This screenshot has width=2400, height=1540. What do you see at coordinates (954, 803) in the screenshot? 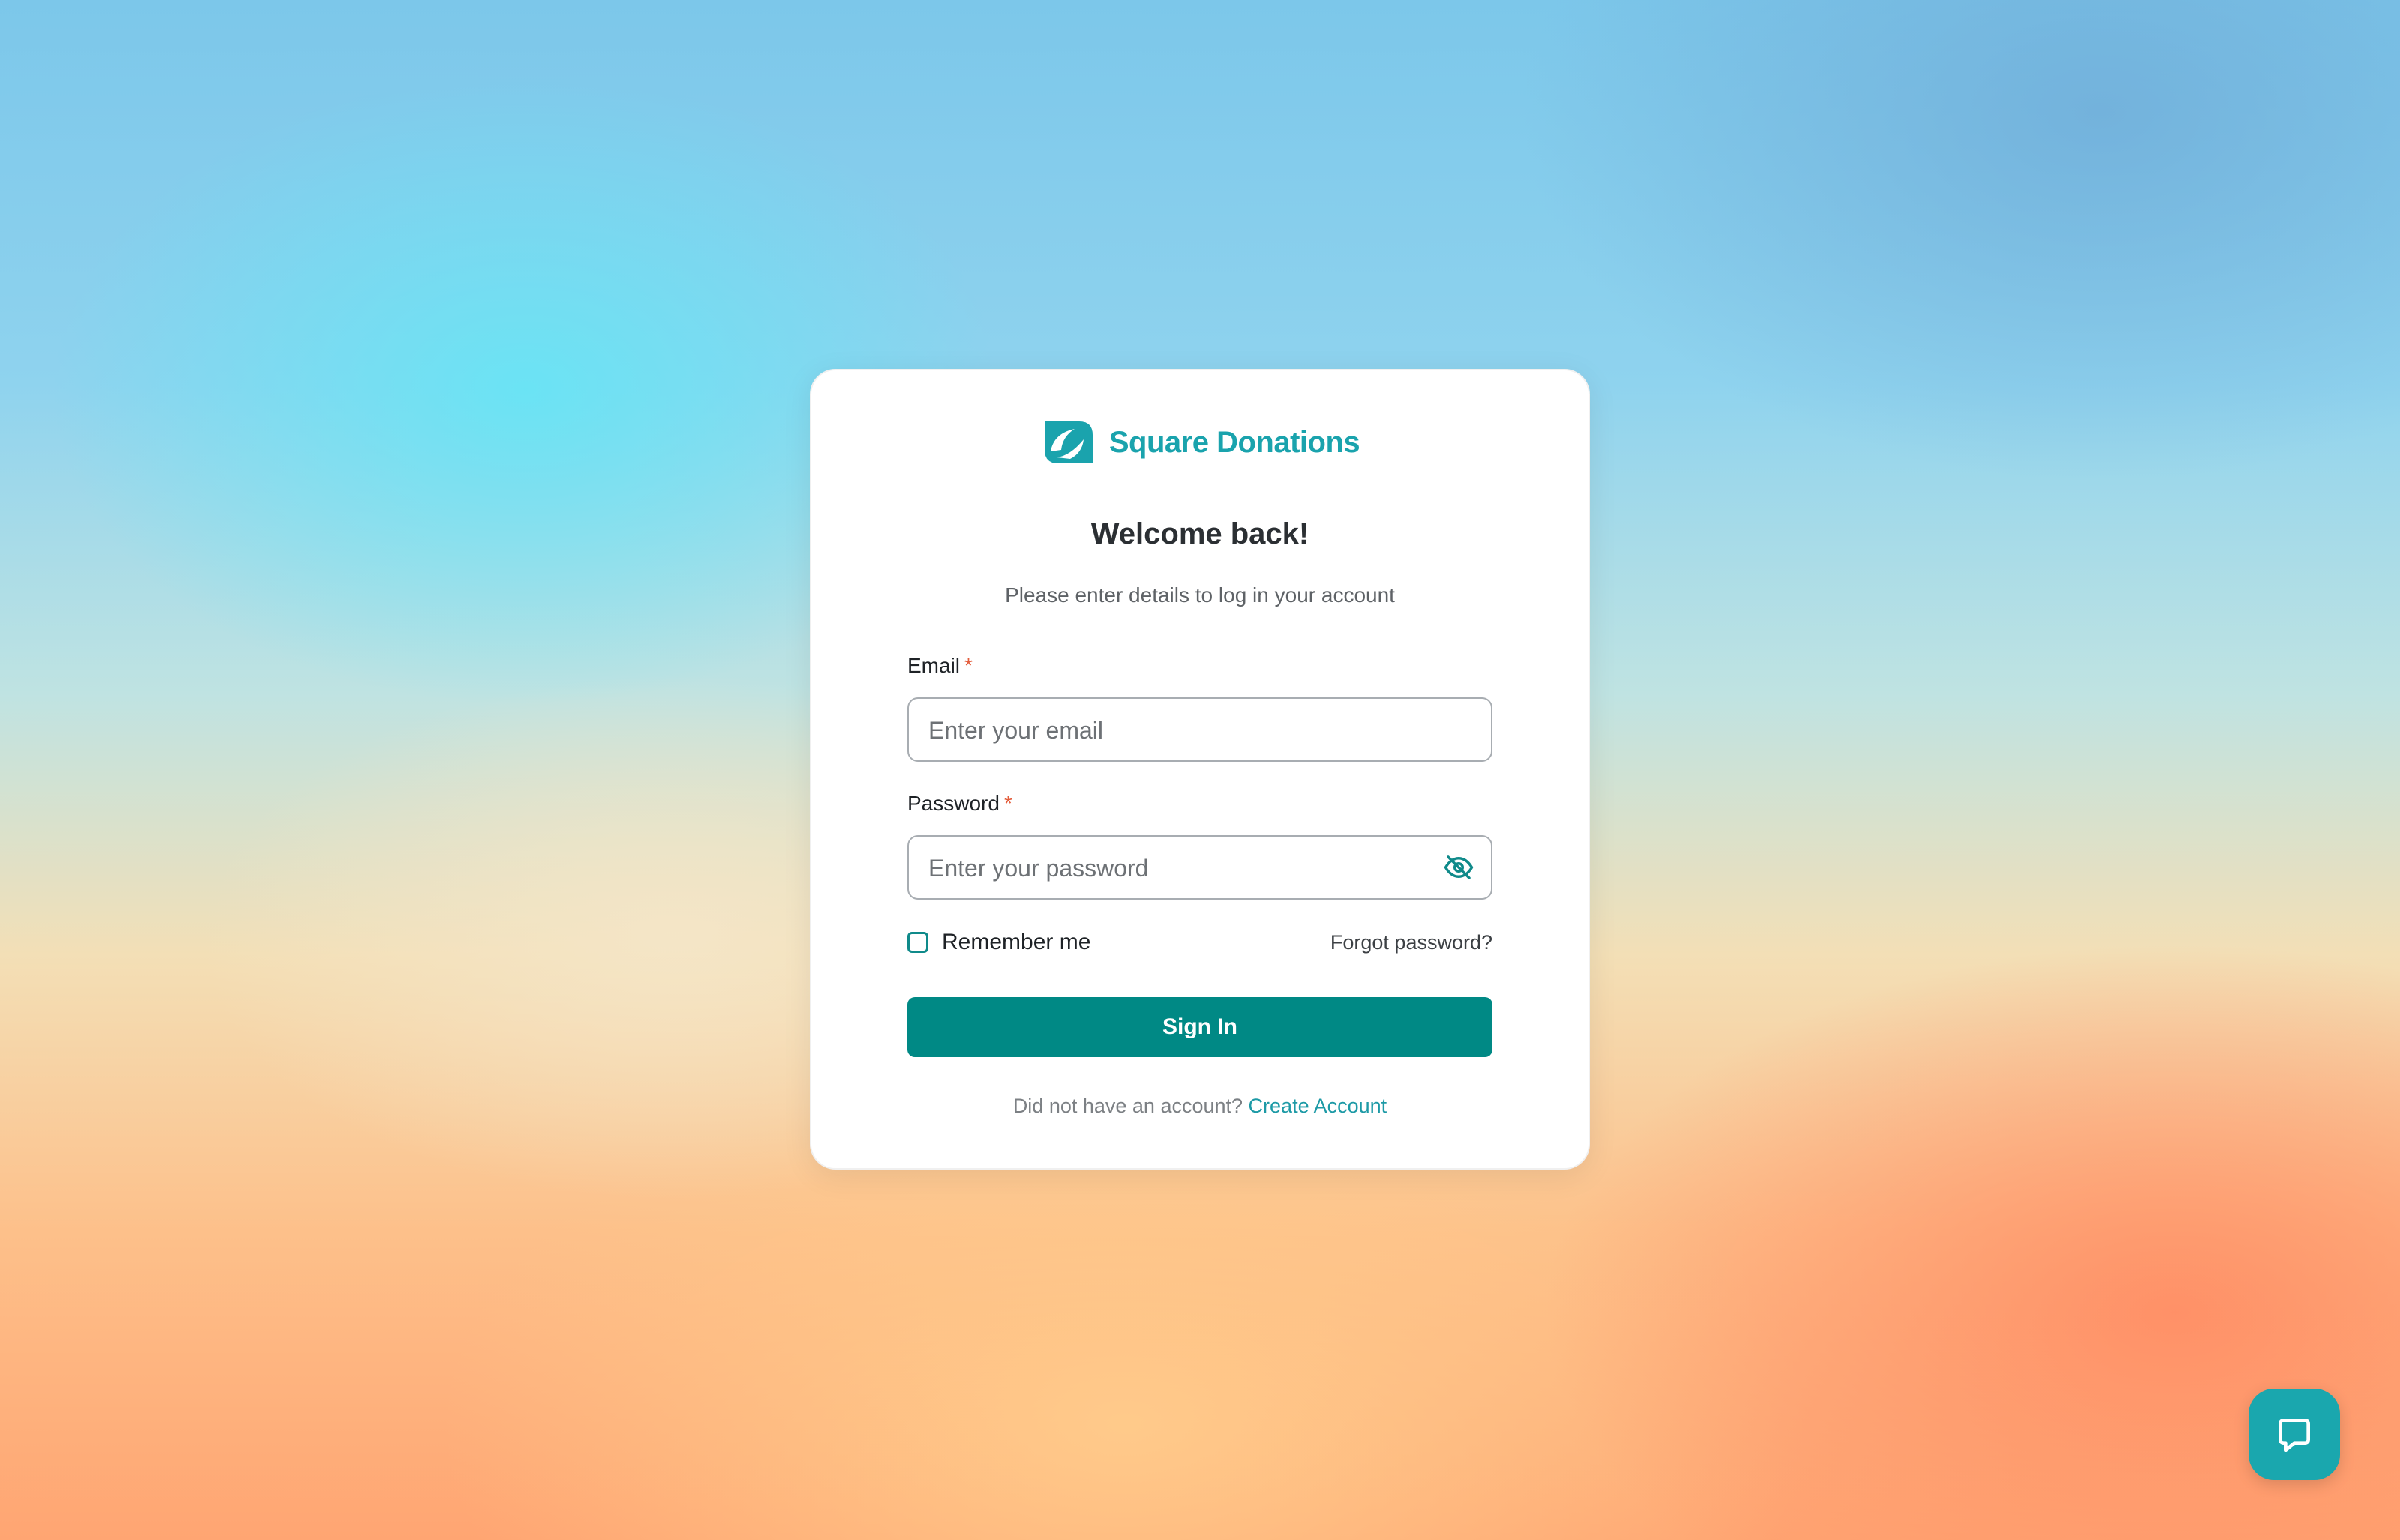
I see `password-label-text: Password` at bounding box center [954, 803].